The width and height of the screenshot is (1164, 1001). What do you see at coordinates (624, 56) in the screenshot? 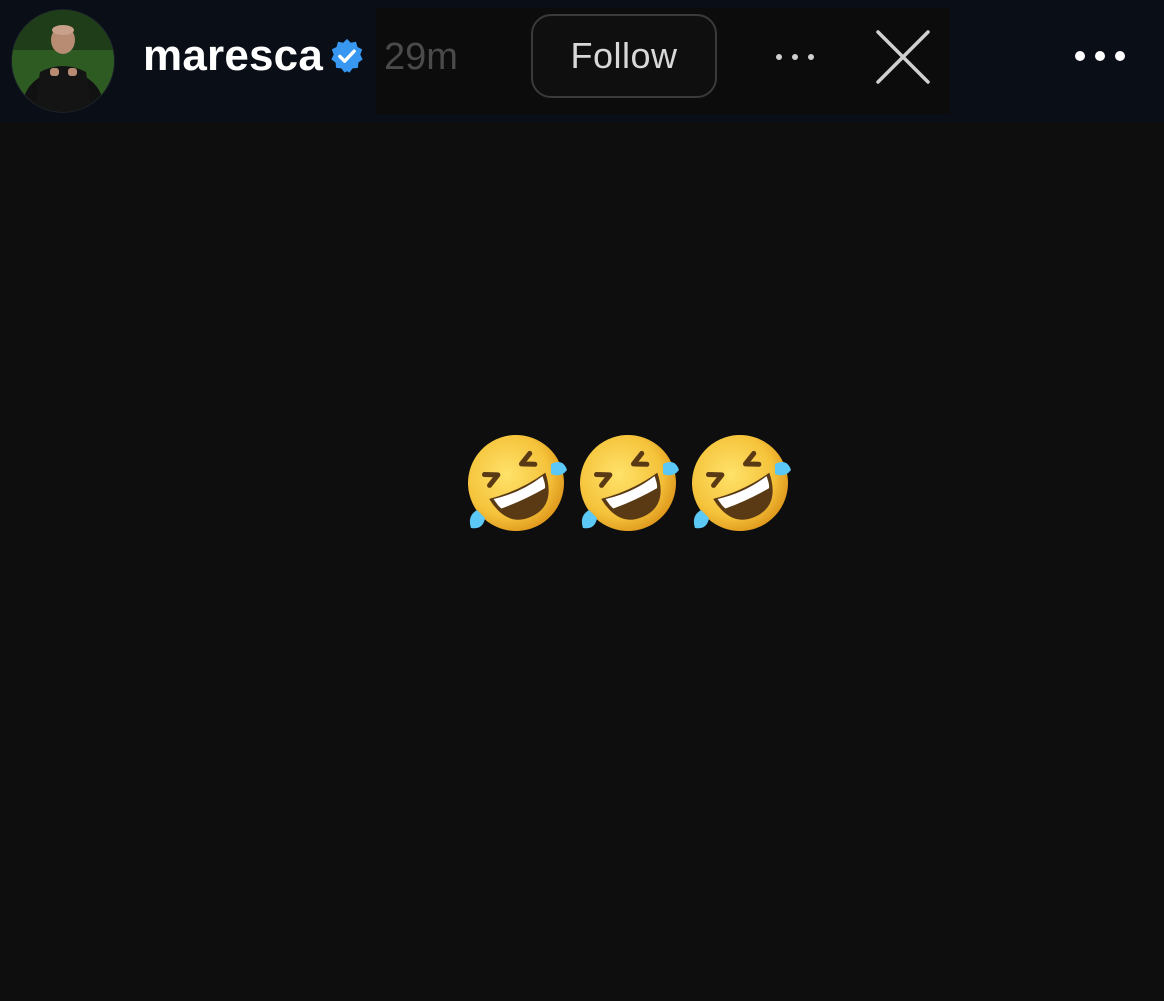
I see `follow-button: Follow` at bounding box center [624, 56].